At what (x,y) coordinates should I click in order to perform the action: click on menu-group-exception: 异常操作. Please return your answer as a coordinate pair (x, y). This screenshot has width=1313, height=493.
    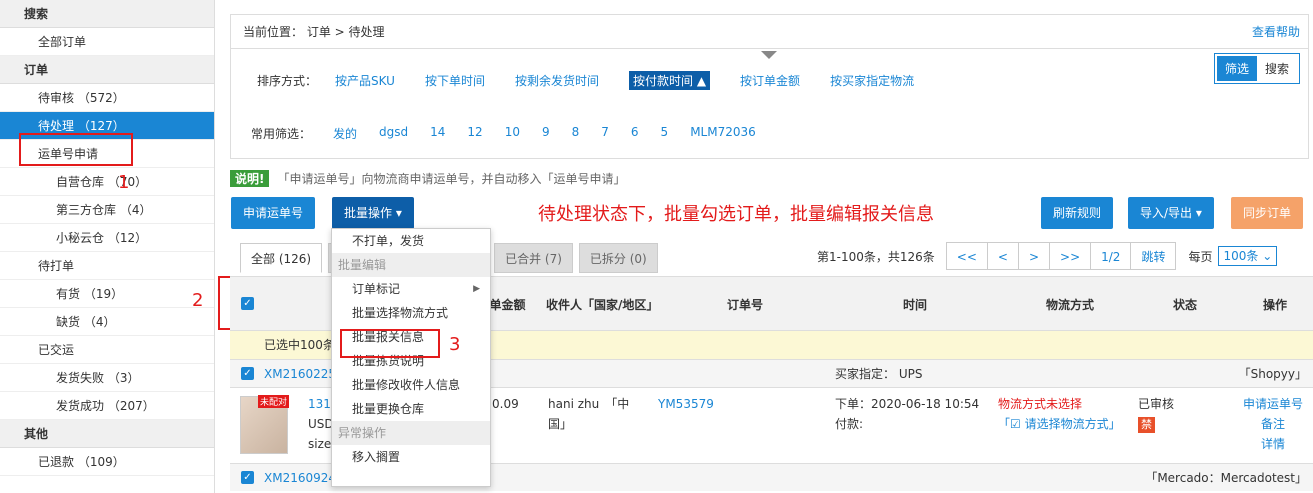
    Looking at the image, I should click on (411, 433).